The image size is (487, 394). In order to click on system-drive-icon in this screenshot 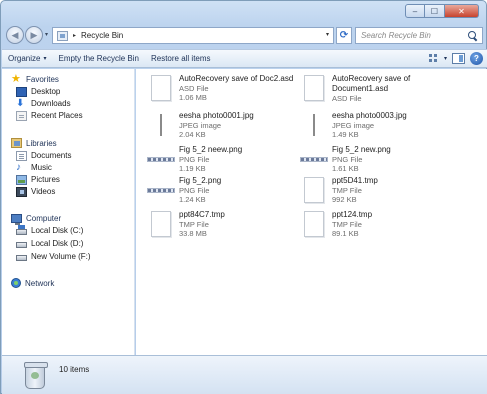, I will do `click(21, 230)`.